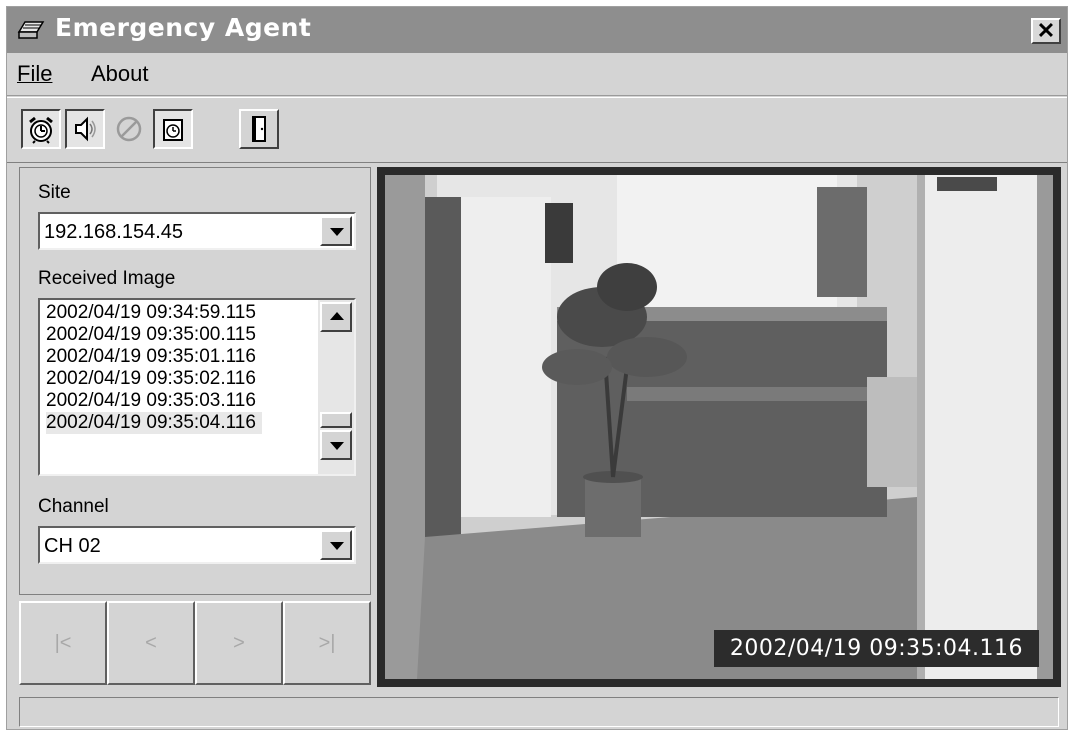 The height and width of the screenshot is (730, 1068). Describe the element at coordinates (336, 387) in the screenshot. I see `list-scrollbar` at that location.